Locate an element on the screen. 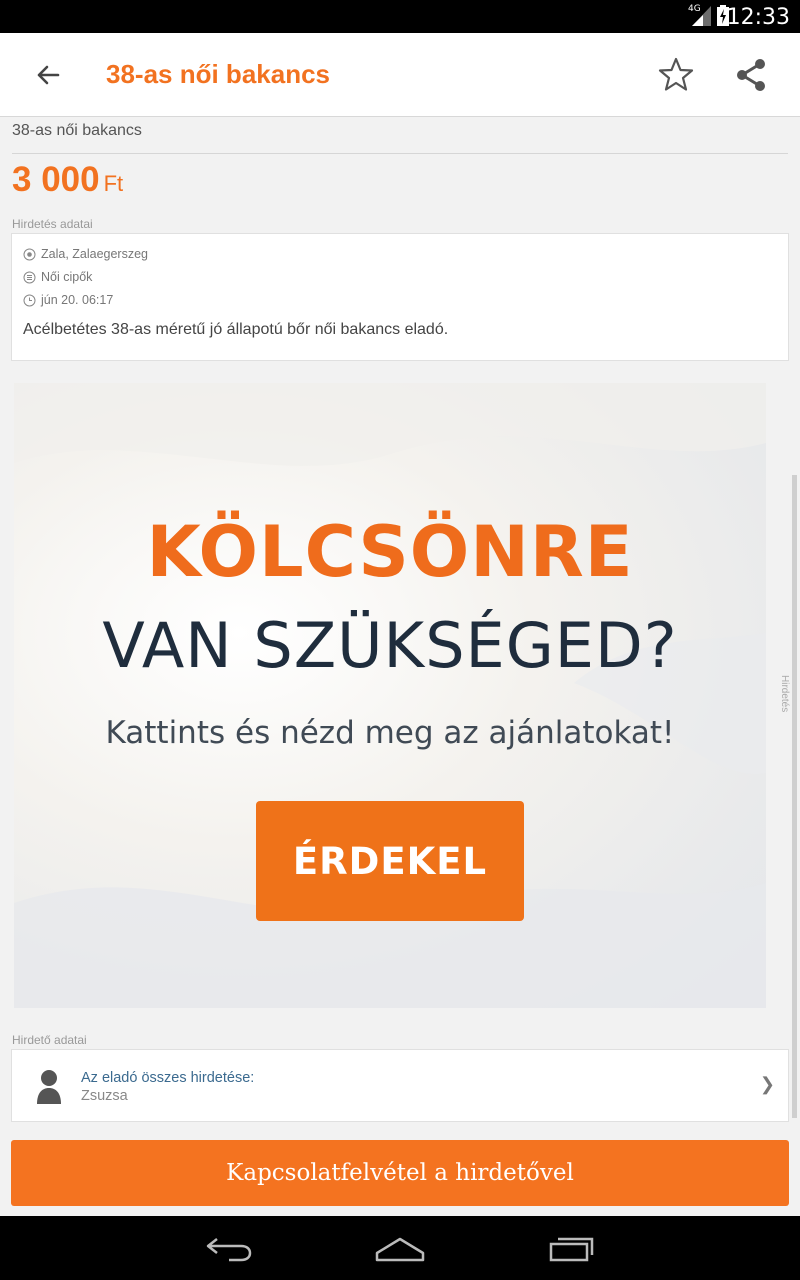 This screenshot has height=1280, width=800. price: 3 000 Ft is located at coordinates (67, 180).